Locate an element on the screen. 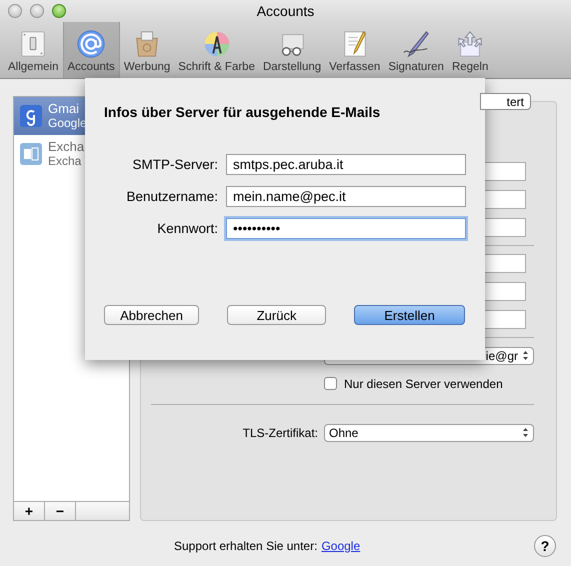  dialog-button: Abbrechen is located at coordinates (152, 315).